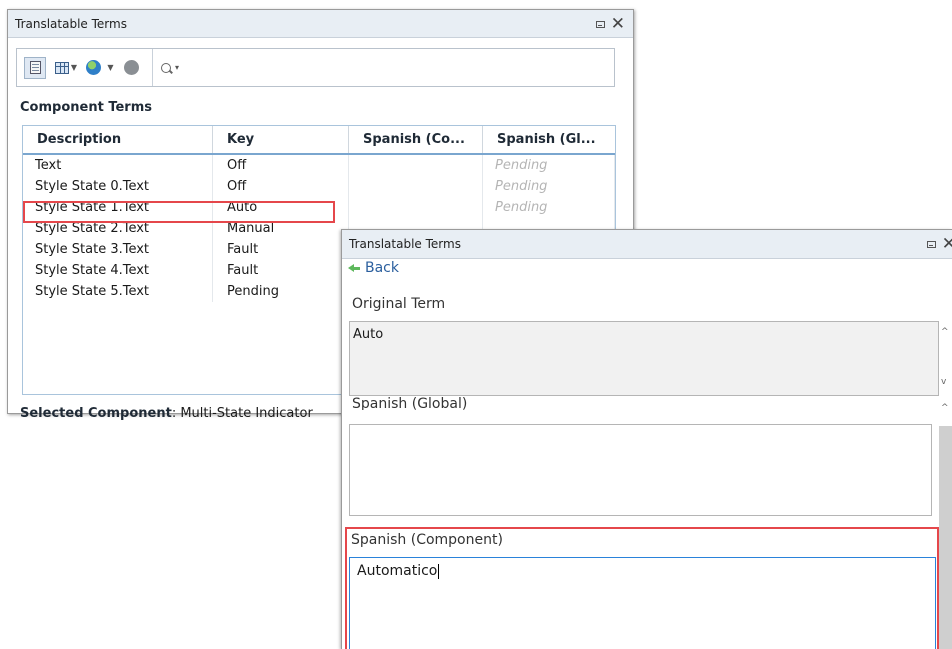 The width and height of the screenshot is (952, 649). I want to click on terms-list-icon, so click(35, 67).